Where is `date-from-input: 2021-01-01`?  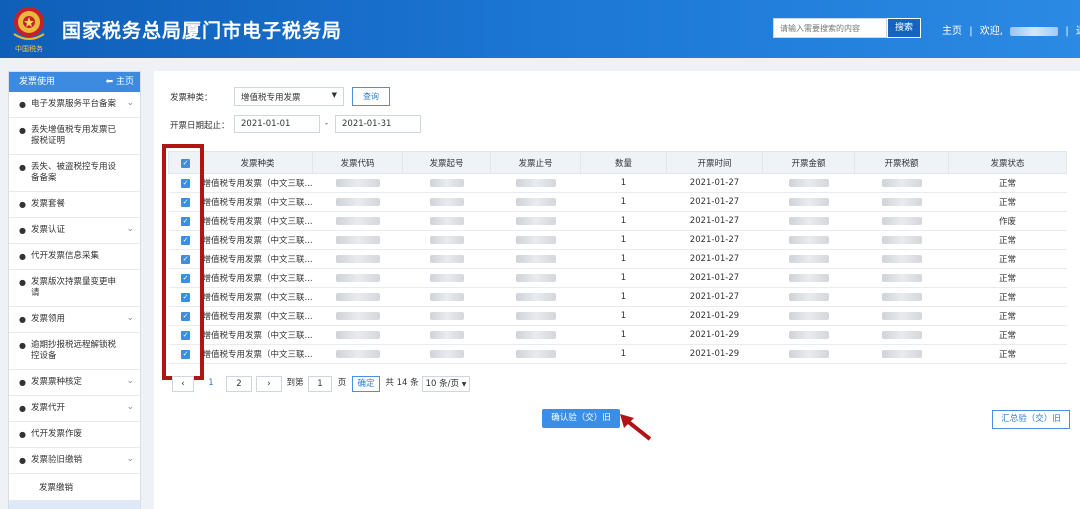 date-from-input: 2021-01-01 is located at coordinates (277, 124).